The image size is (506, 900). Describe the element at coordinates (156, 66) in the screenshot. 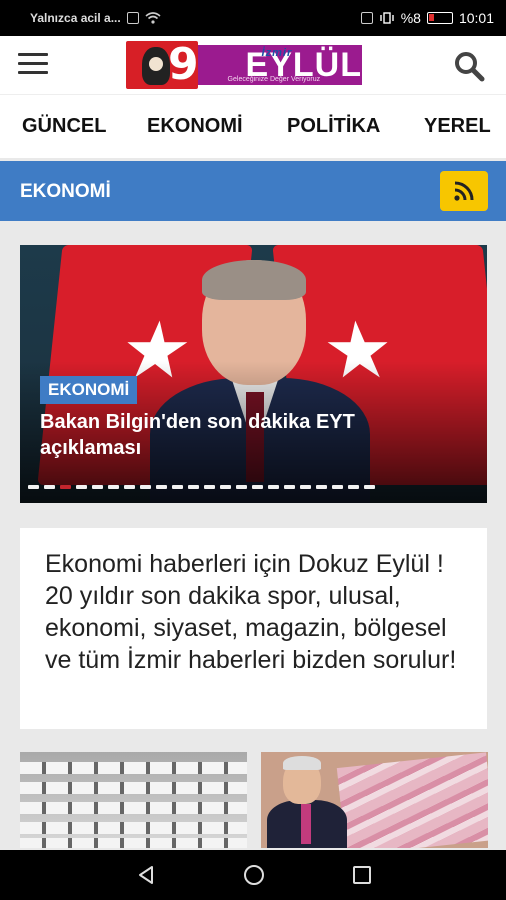

I see `logo-portrait` at that location.